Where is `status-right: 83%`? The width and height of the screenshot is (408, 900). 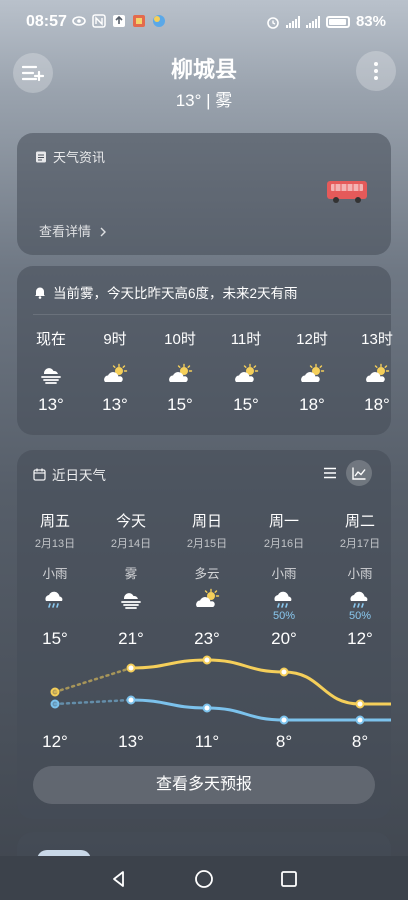
status-right: 83% is located at coordinates (326, 21).